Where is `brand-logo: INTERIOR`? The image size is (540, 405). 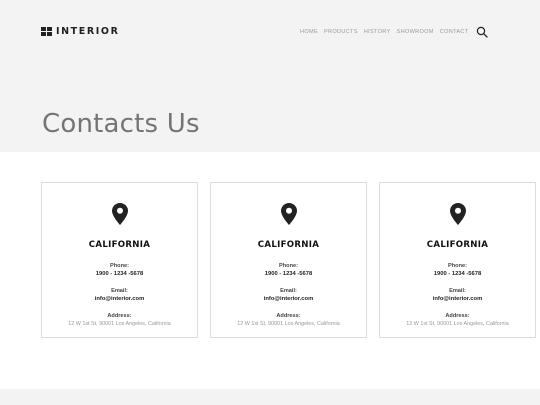 brand-logo: INTERIOR is located at coordinates (80, 31).